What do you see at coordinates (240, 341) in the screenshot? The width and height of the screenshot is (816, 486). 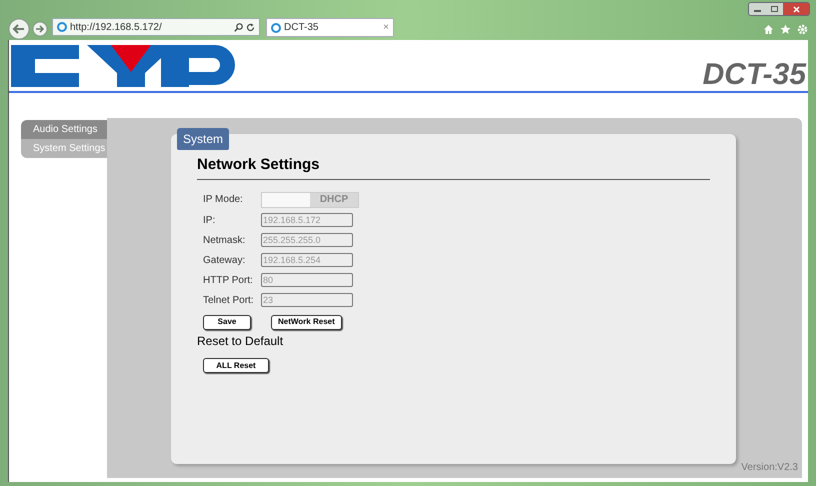 I see `section-subheading: Reset to Default` at bounding box center [240, 341].